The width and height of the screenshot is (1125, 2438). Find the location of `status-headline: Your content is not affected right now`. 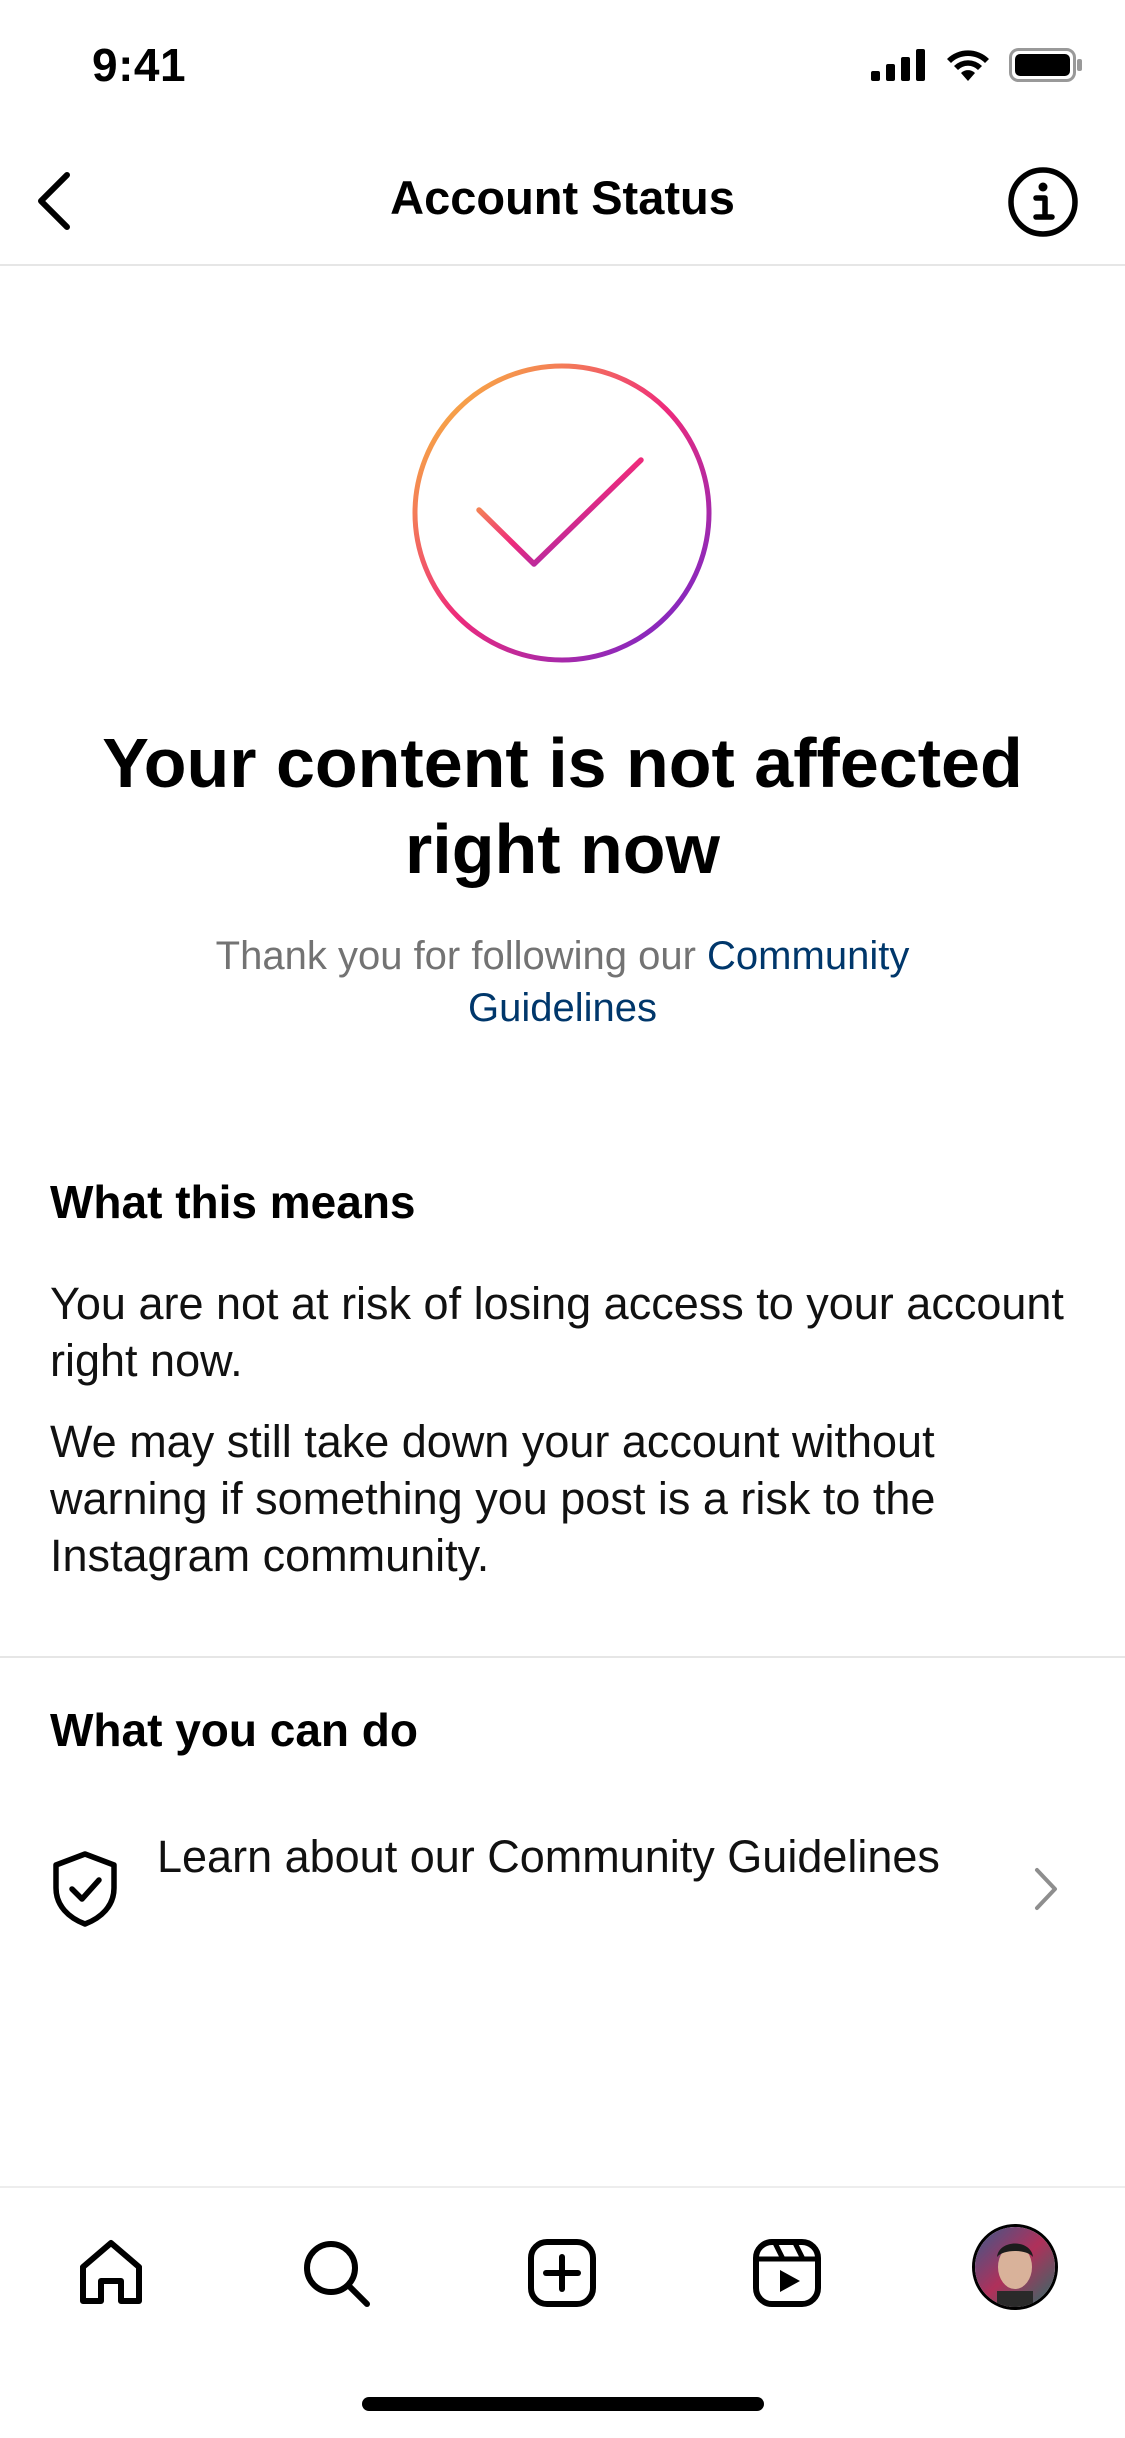

status-headline: Your content is not affected right now is located at coordinates (562, 806).